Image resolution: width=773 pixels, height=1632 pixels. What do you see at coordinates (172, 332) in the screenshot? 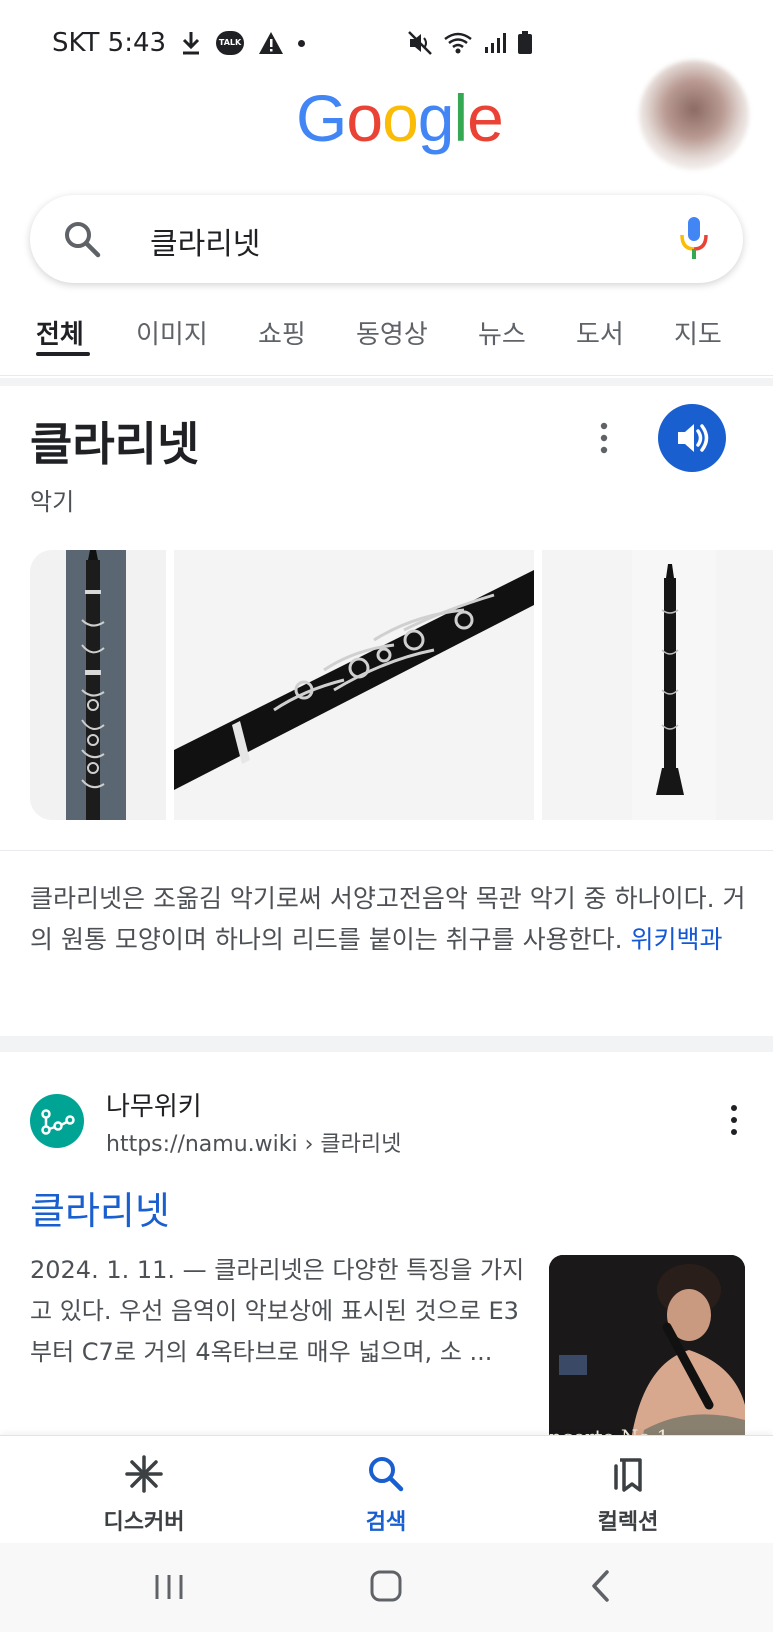
I see `tab-images: 이미지` at bounding box center [172, 332].